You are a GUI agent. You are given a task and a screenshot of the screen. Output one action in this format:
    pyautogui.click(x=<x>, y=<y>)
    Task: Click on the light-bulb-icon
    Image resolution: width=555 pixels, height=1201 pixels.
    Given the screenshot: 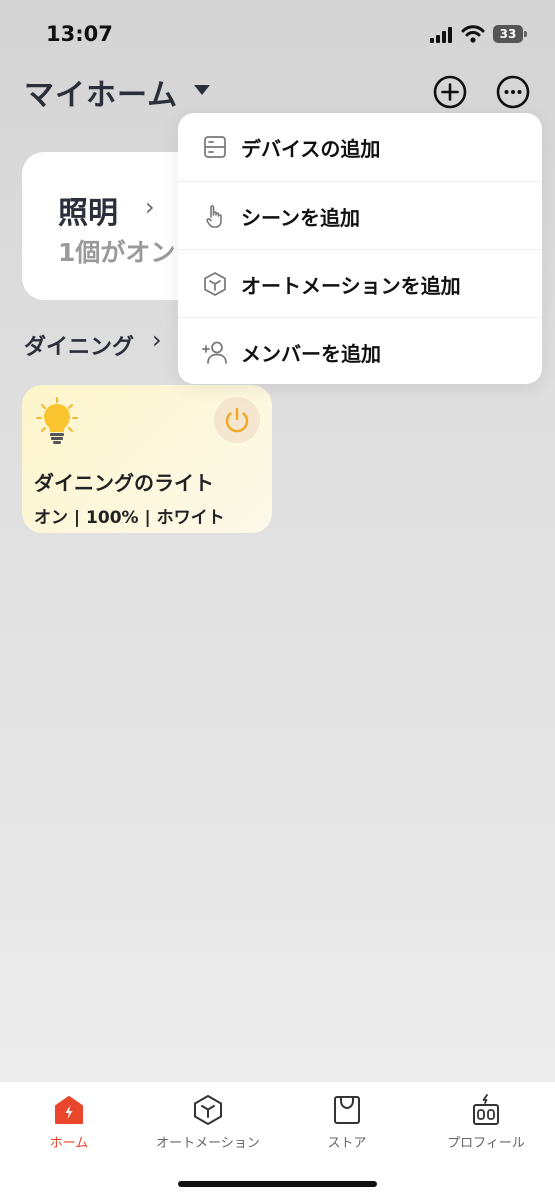 What is the action you would take?
    pyautogui.click(x=57, y=420)
    